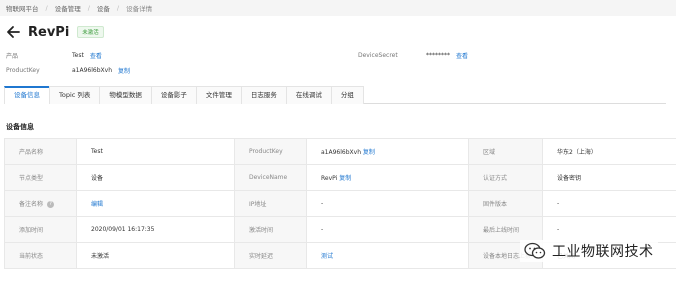 This screenshot has height=282, width=676. I want to click on table-value: Test, so click(155, 151).